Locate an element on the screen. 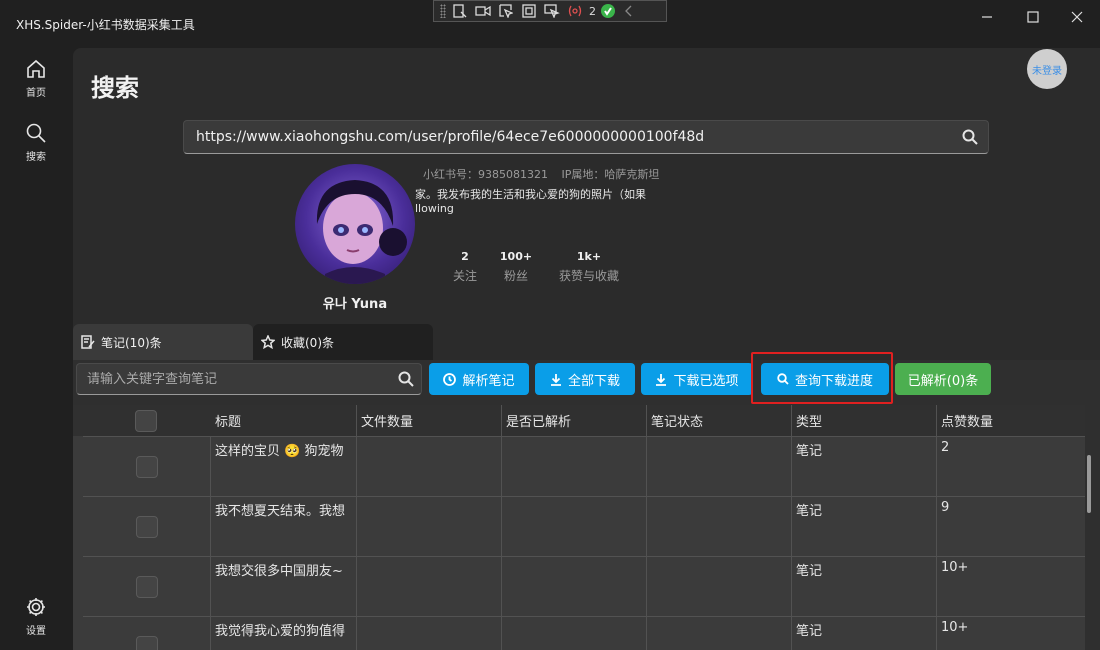 This screenshot has width=1100, height=650. minimize-icon is located at coordinates (987, 17).